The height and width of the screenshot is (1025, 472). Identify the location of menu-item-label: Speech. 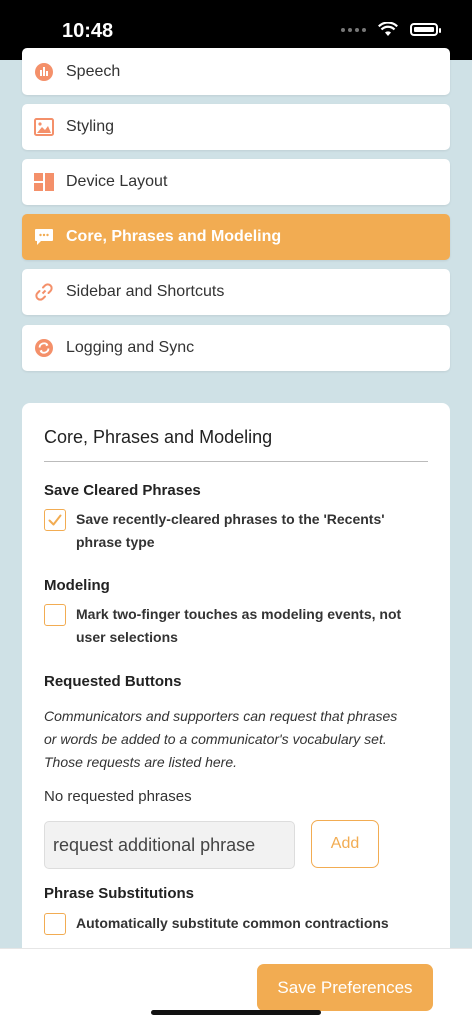
(93, 71).